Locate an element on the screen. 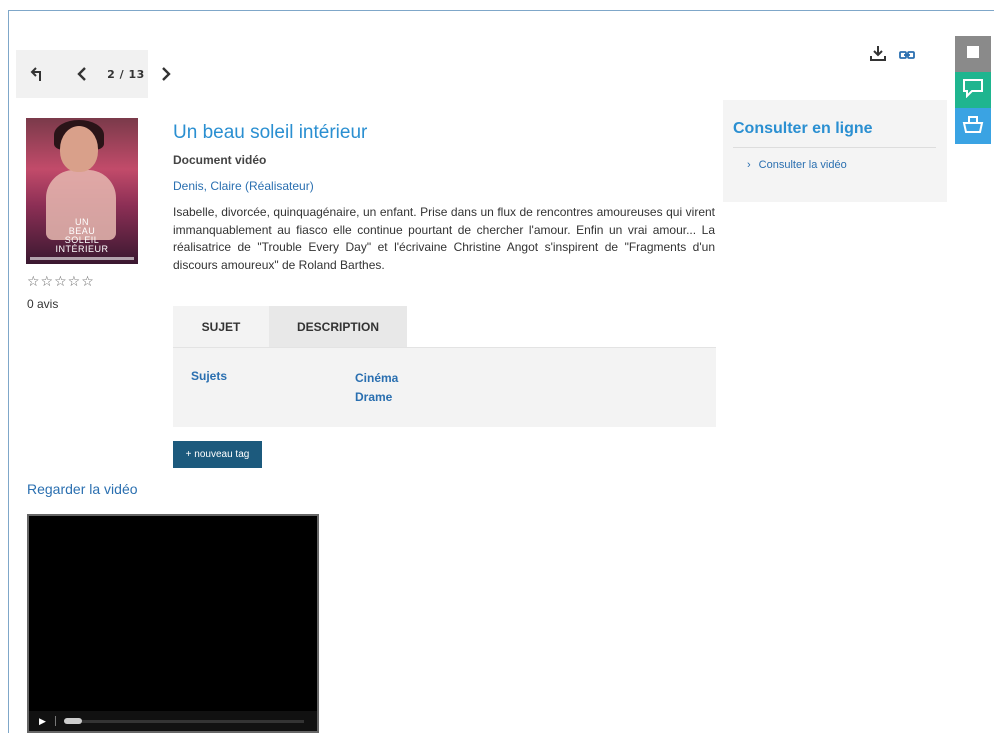 The image size is (994, 733). stop-button is located at coordinates (973, 54).